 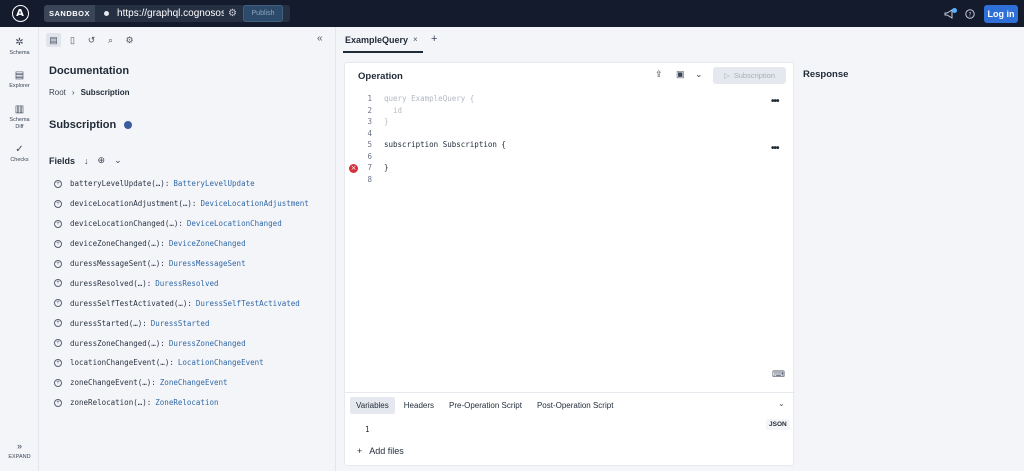 I want to click on collapse-variables-icon: ⌄, so click(x=781, y=403).